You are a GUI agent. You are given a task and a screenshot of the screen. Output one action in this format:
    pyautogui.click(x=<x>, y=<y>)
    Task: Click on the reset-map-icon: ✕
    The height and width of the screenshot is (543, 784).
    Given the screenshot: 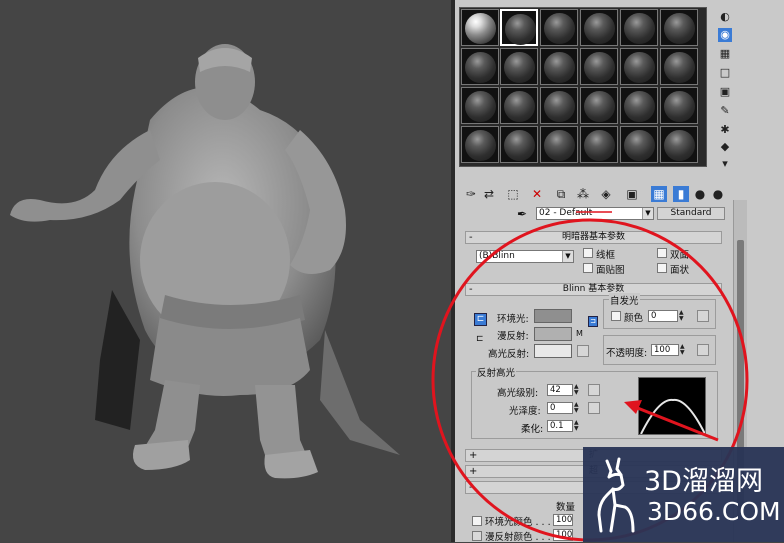 What is the action you would take?
    pyautogui.click(x=537, y=194)
    